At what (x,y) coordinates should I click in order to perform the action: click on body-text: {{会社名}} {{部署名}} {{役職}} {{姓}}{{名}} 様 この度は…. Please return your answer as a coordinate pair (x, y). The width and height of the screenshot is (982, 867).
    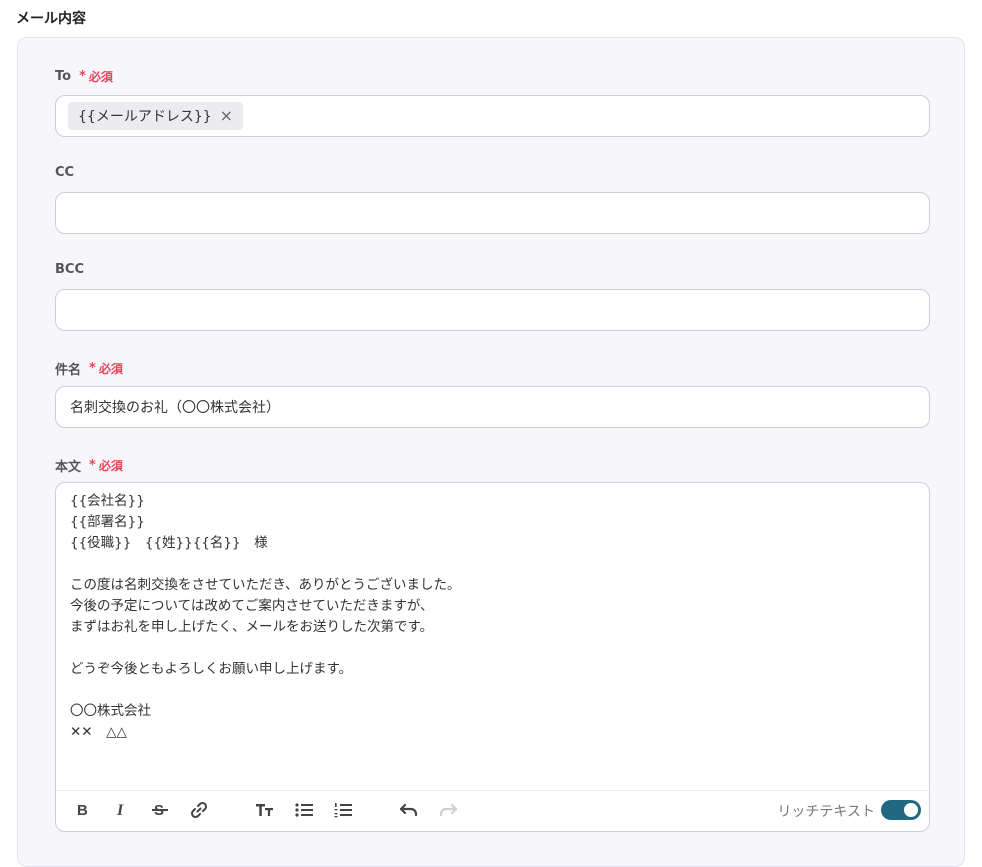
    Looking at the image, I should click on (265, 617).